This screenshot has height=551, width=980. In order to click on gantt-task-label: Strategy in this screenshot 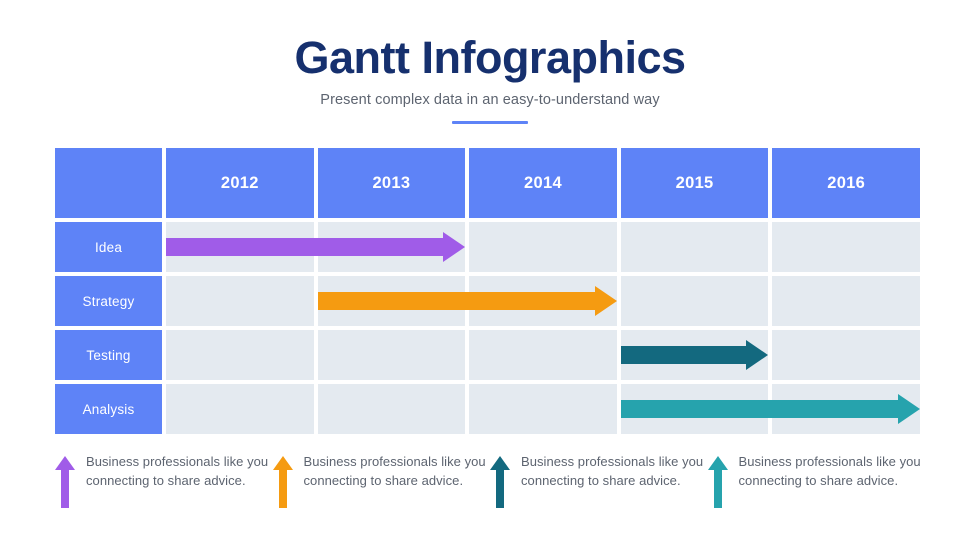, I will do `click(108, 301)`.